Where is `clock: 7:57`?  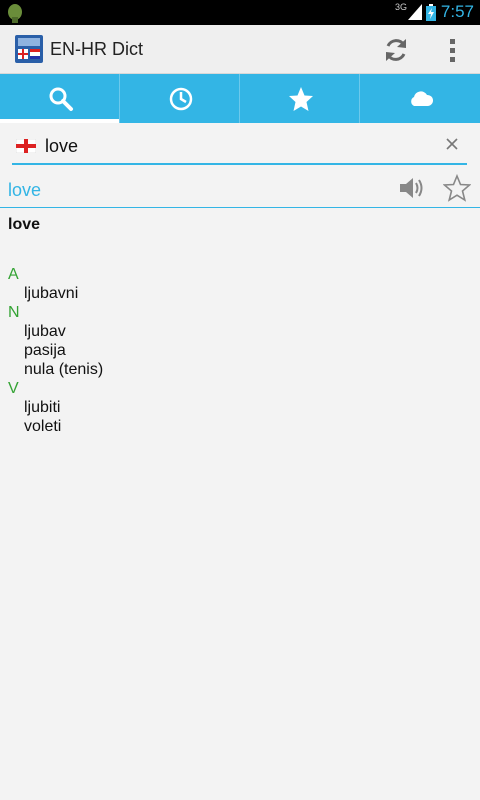
clock: 7:57 is located at coordinates (457, 11).